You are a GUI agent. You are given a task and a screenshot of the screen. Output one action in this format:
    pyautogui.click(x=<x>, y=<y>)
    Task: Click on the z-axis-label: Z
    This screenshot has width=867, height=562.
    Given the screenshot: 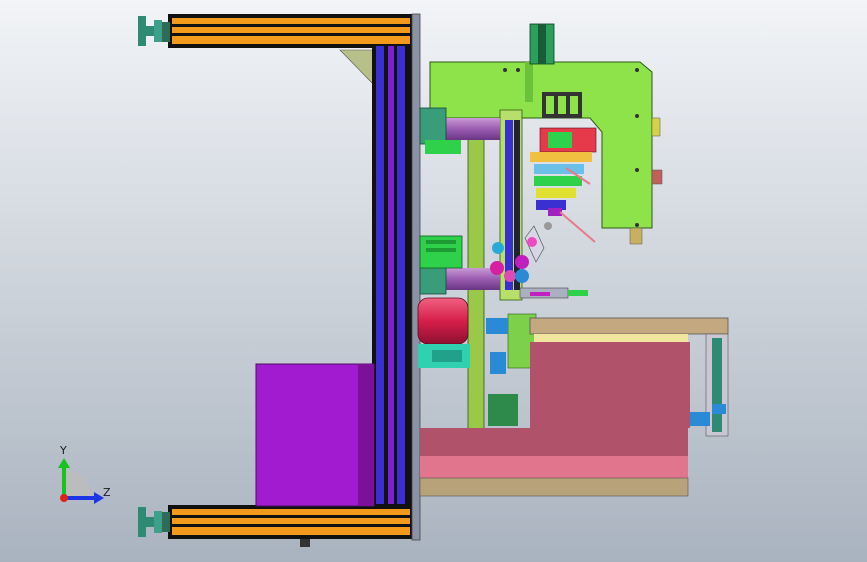 What is the action you would take?
    pyautogui.click(x=107, y=492)
    